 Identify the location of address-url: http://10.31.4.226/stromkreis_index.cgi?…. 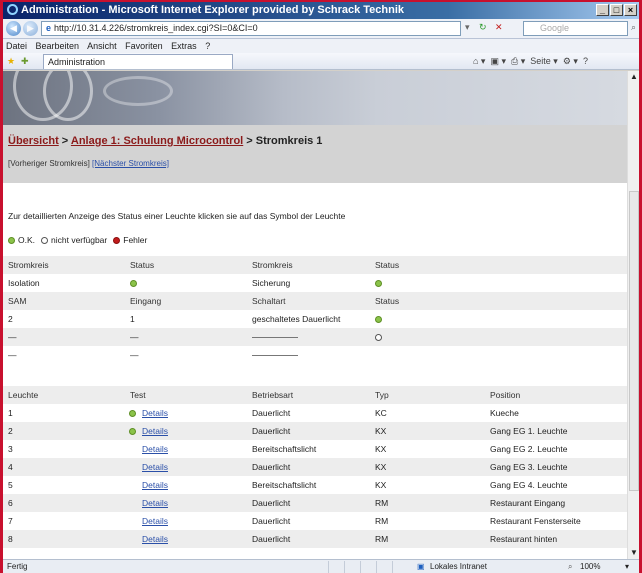
(156, 28).